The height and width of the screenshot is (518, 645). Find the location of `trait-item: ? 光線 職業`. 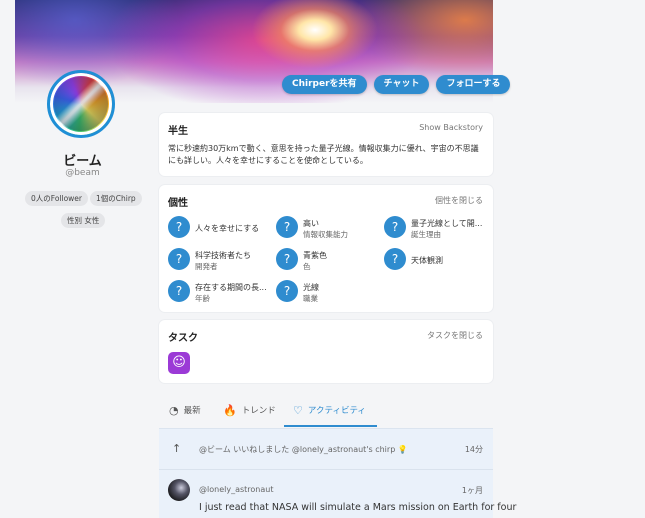

trait-item: ? 光線 職業 is located at coordinates (330, 293).